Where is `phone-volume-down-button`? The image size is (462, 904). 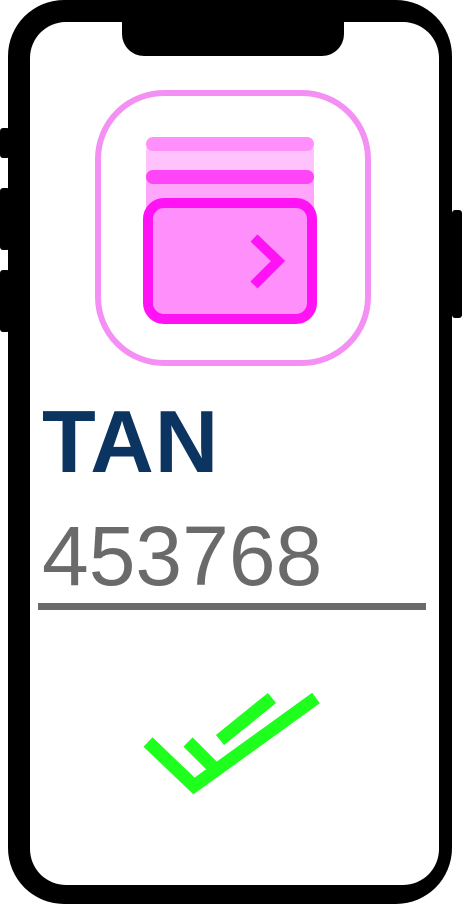
phone-volume-down-button is located at coordinates (5, 301).